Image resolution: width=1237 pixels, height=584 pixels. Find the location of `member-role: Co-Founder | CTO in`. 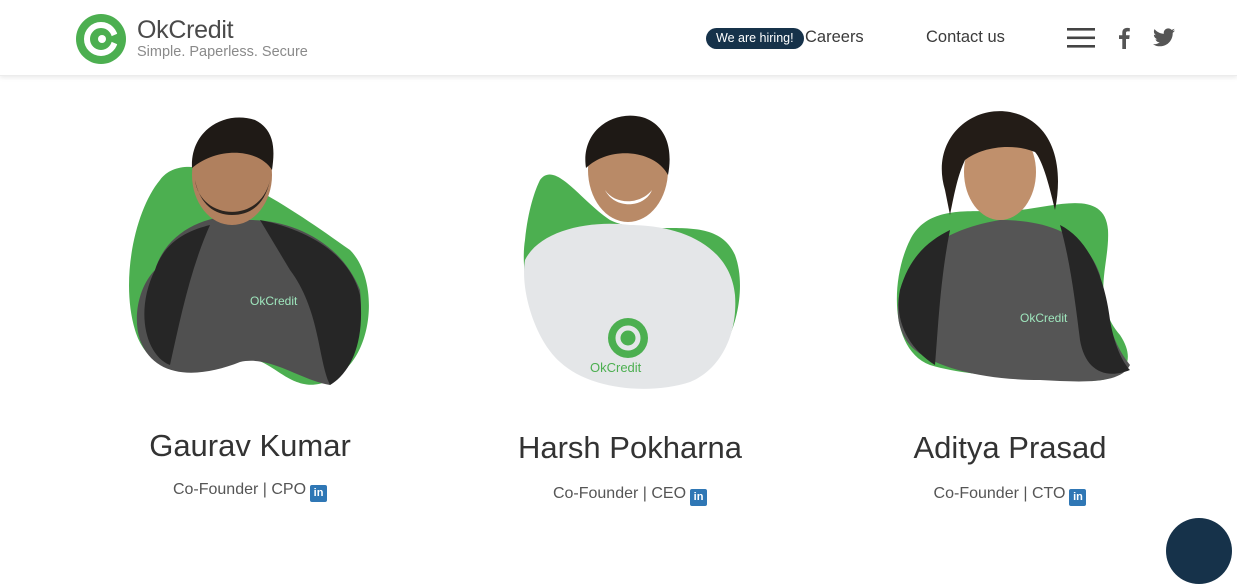

member-role: Co-Founder | CTO in is located at coordinates (1010, 495).